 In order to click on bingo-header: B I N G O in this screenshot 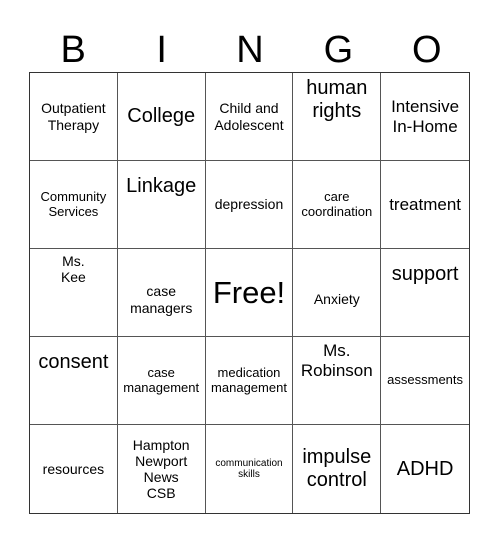, I will do `click(250, 50)`.